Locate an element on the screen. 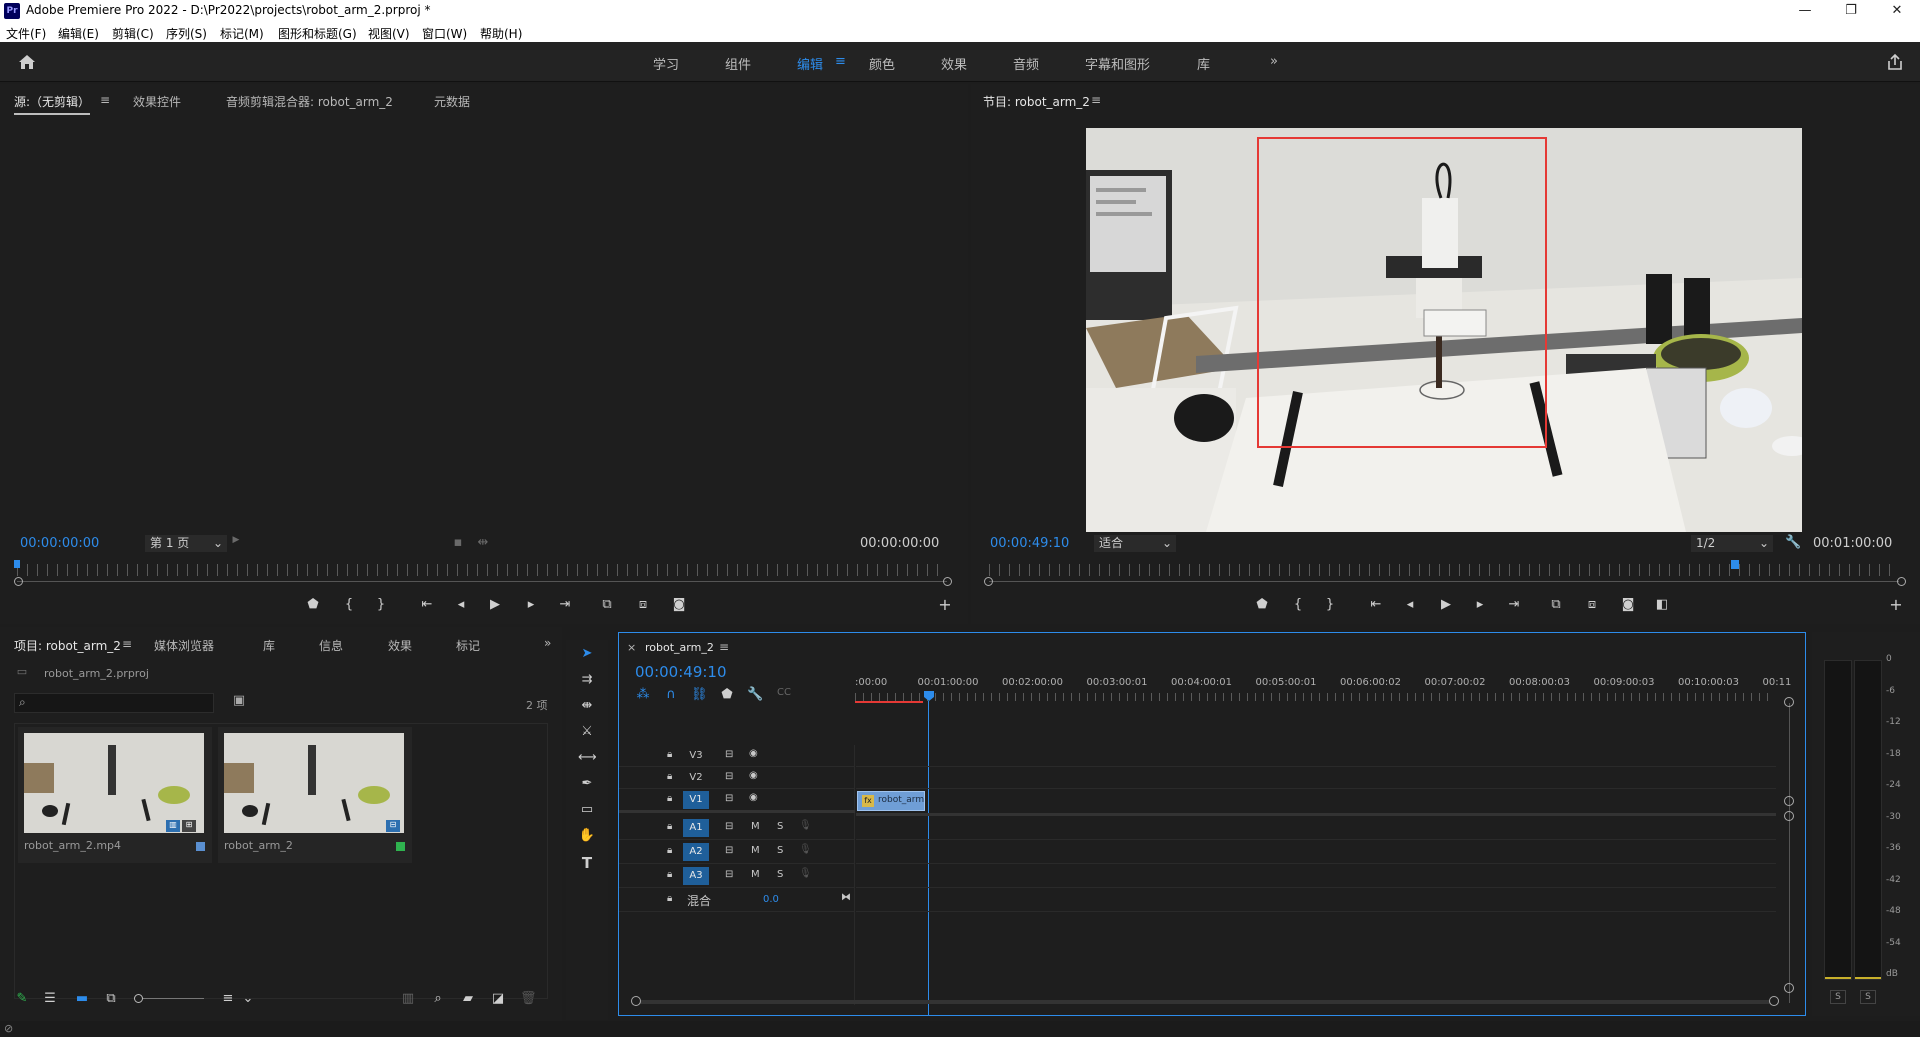 The width and height of the screenshot is (1920, 1037). tab-markers: 标记 is located at coordinates (468, 645).